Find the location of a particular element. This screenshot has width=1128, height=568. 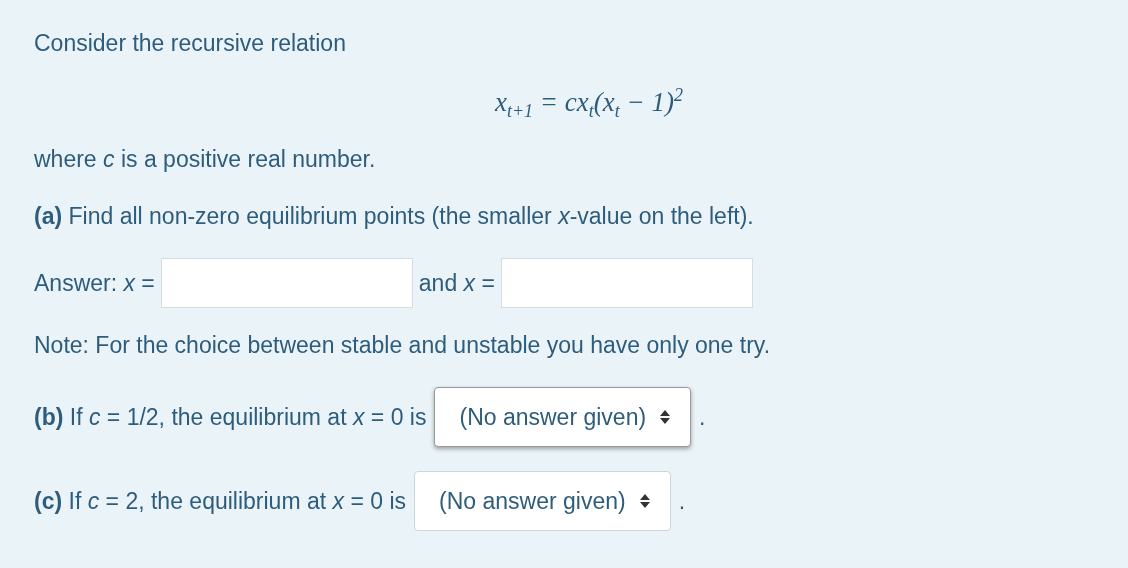

intro-text: Consider the recursive relation is located at coordinates (190, 43).